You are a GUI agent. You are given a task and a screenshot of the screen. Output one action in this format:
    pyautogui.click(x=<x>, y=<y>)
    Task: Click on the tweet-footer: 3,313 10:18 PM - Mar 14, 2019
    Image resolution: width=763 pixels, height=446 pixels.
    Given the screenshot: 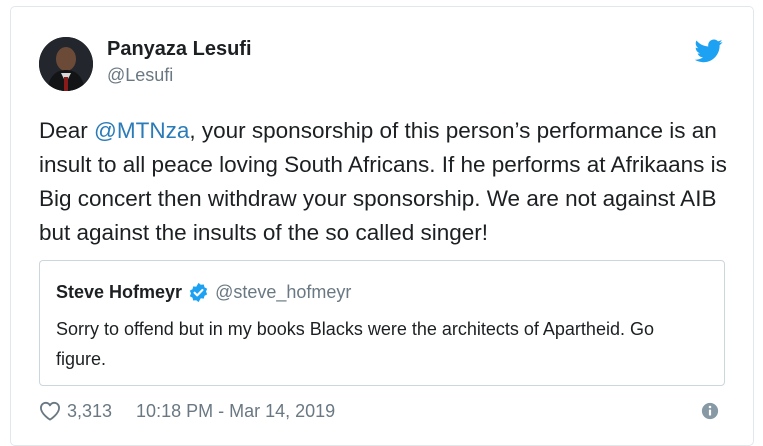 What is the action you would take?
    pyautogui.click(x=187, y=411)
    